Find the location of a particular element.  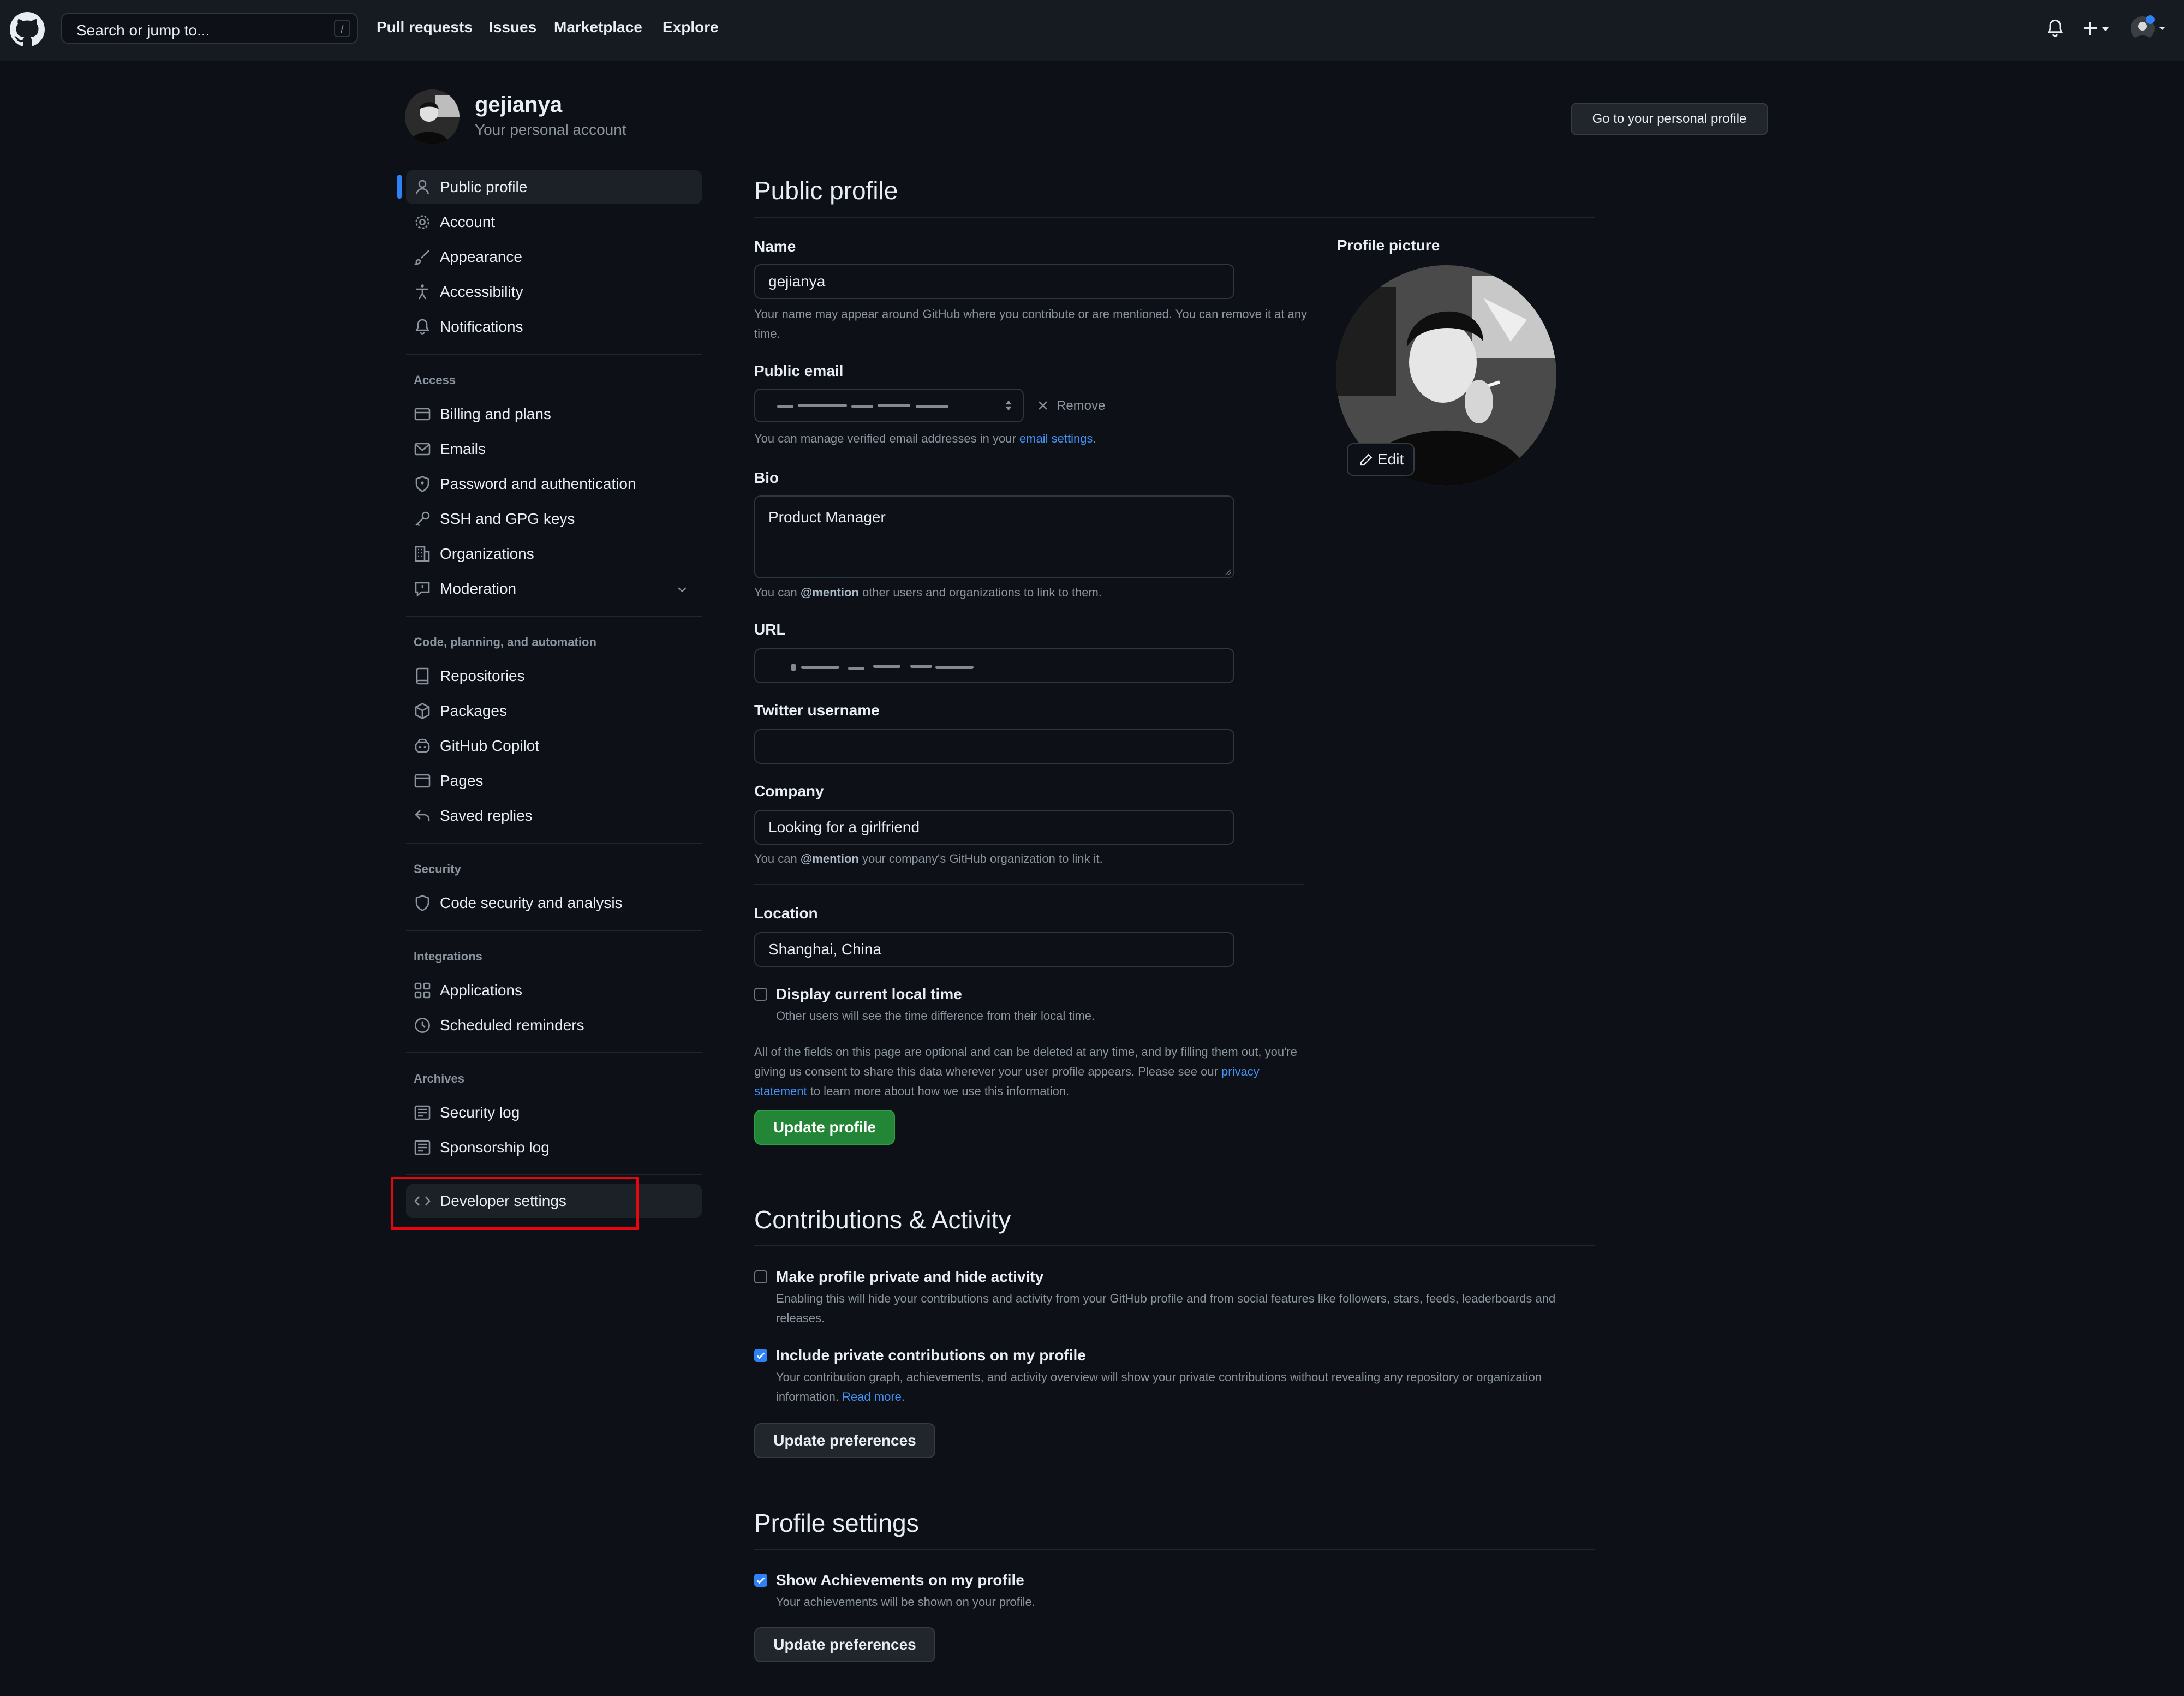

update-profile-settings-button: Update preferences is located at coordinates (844, 1644).